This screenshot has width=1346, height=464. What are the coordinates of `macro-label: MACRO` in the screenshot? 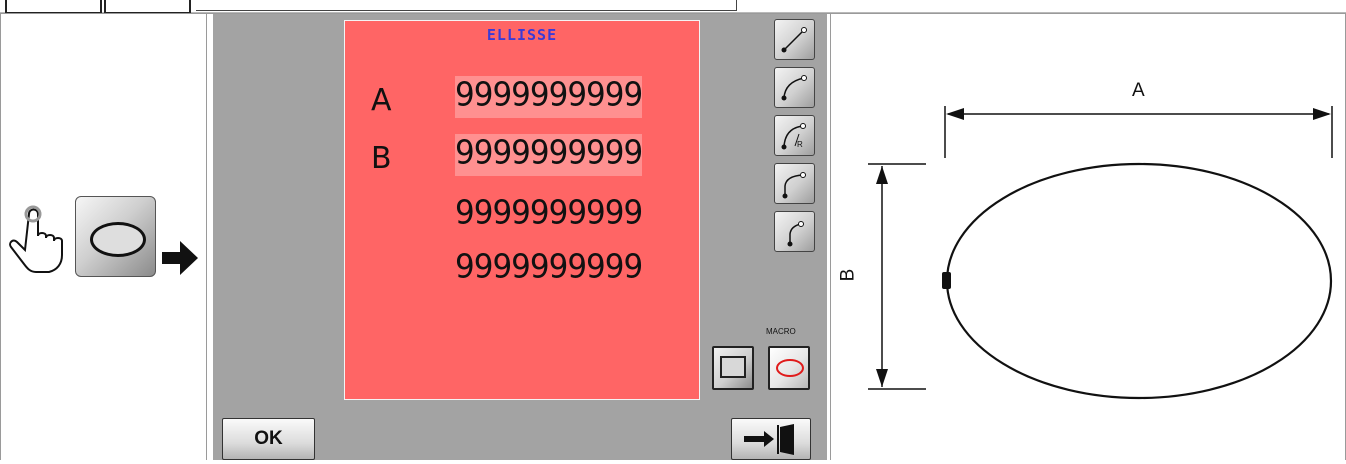 It's located at (781, 331).